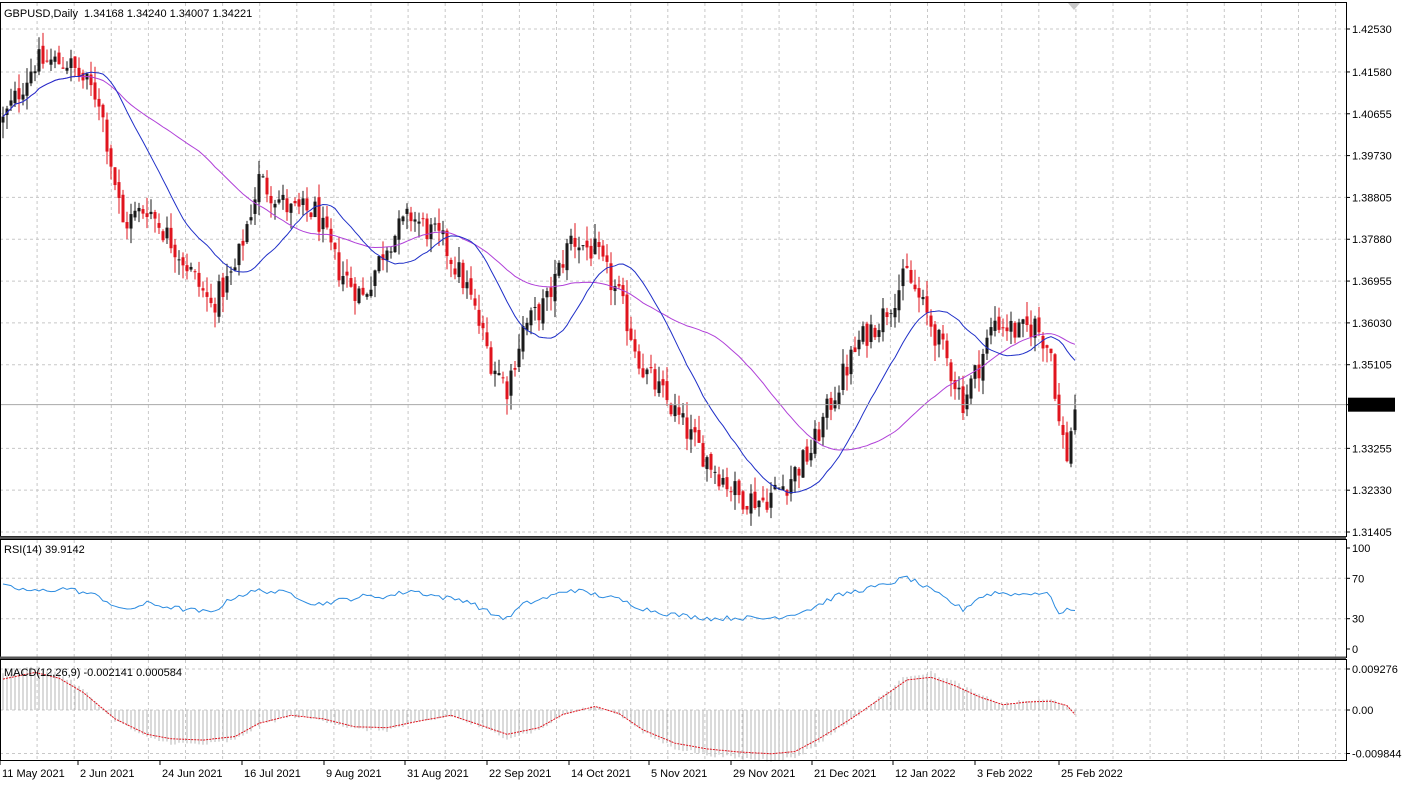 This screenshot has width=1408, height=786. Describe the element at coordinates (272, 774) in the screenshot. I see `date-label: 16 Jul 2021` at that location.